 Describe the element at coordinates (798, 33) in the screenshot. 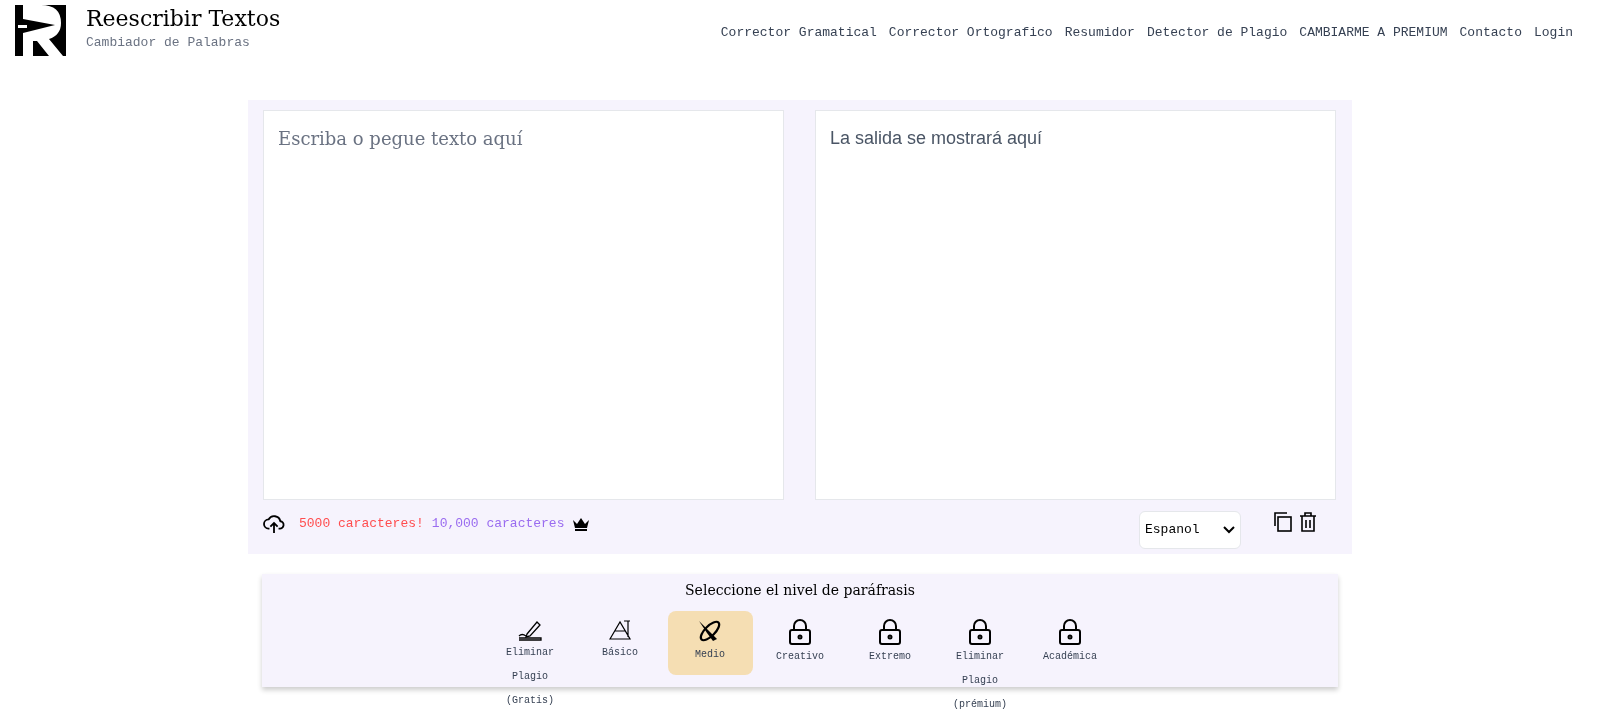

I see `nav-link: Corrector Gramatical` at that location.